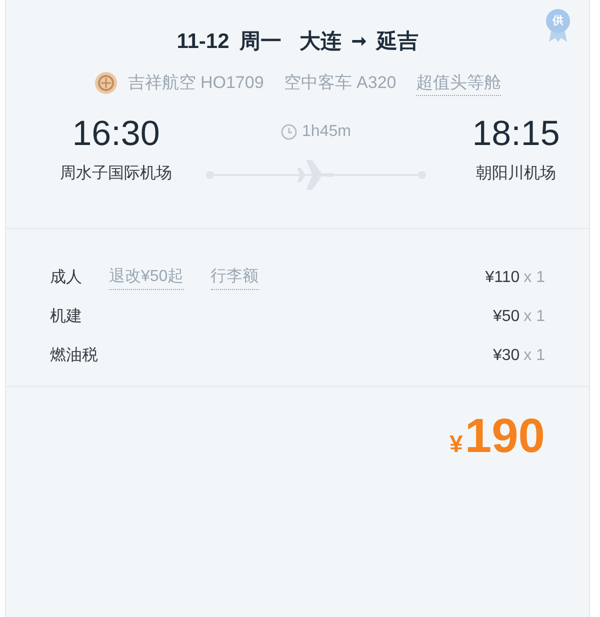  I want to click on arrival-airport: 朝阳川机场, so click(516, 174).